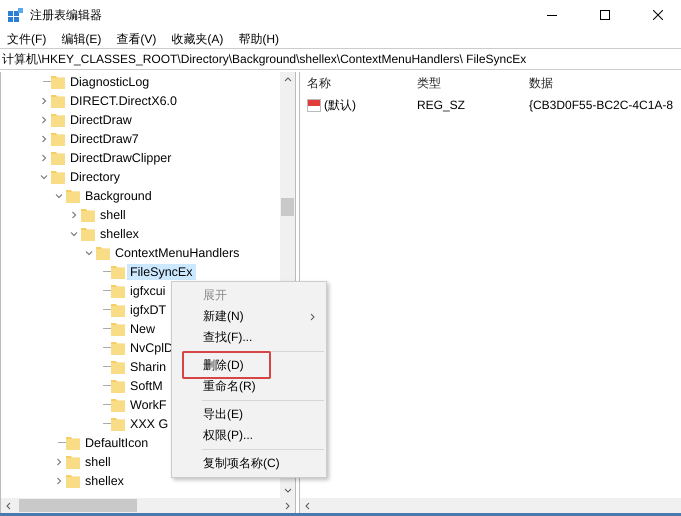 This screenshot has height=516, width=681. Describe the element at coordinates (258, 39) in the screenshot. I see `menu-item: 帮助(H)` at that location.